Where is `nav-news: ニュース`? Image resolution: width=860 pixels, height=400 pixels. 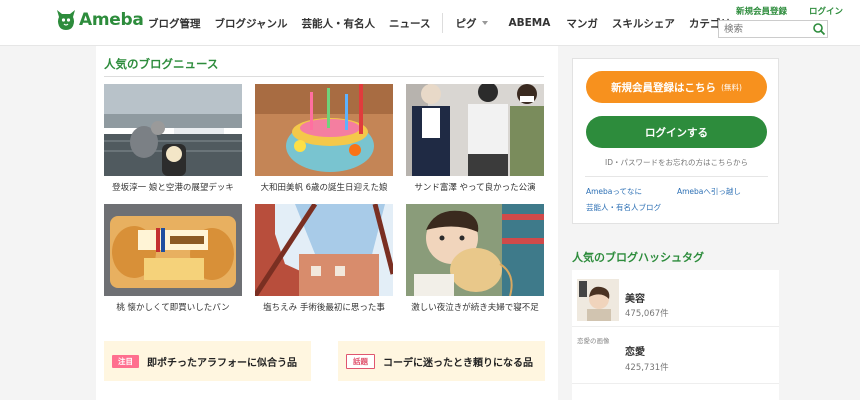
nav-news: ニュース is located at coordinates (409, 23).